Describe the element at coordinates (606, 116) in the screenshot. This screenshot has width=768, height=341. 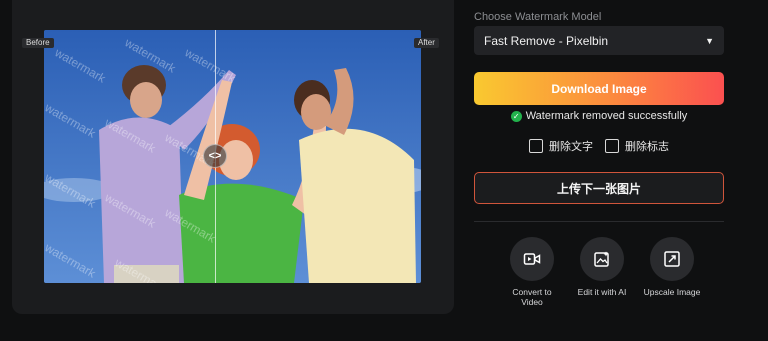
I see `status-text: Watermark removed successfully` at that location.